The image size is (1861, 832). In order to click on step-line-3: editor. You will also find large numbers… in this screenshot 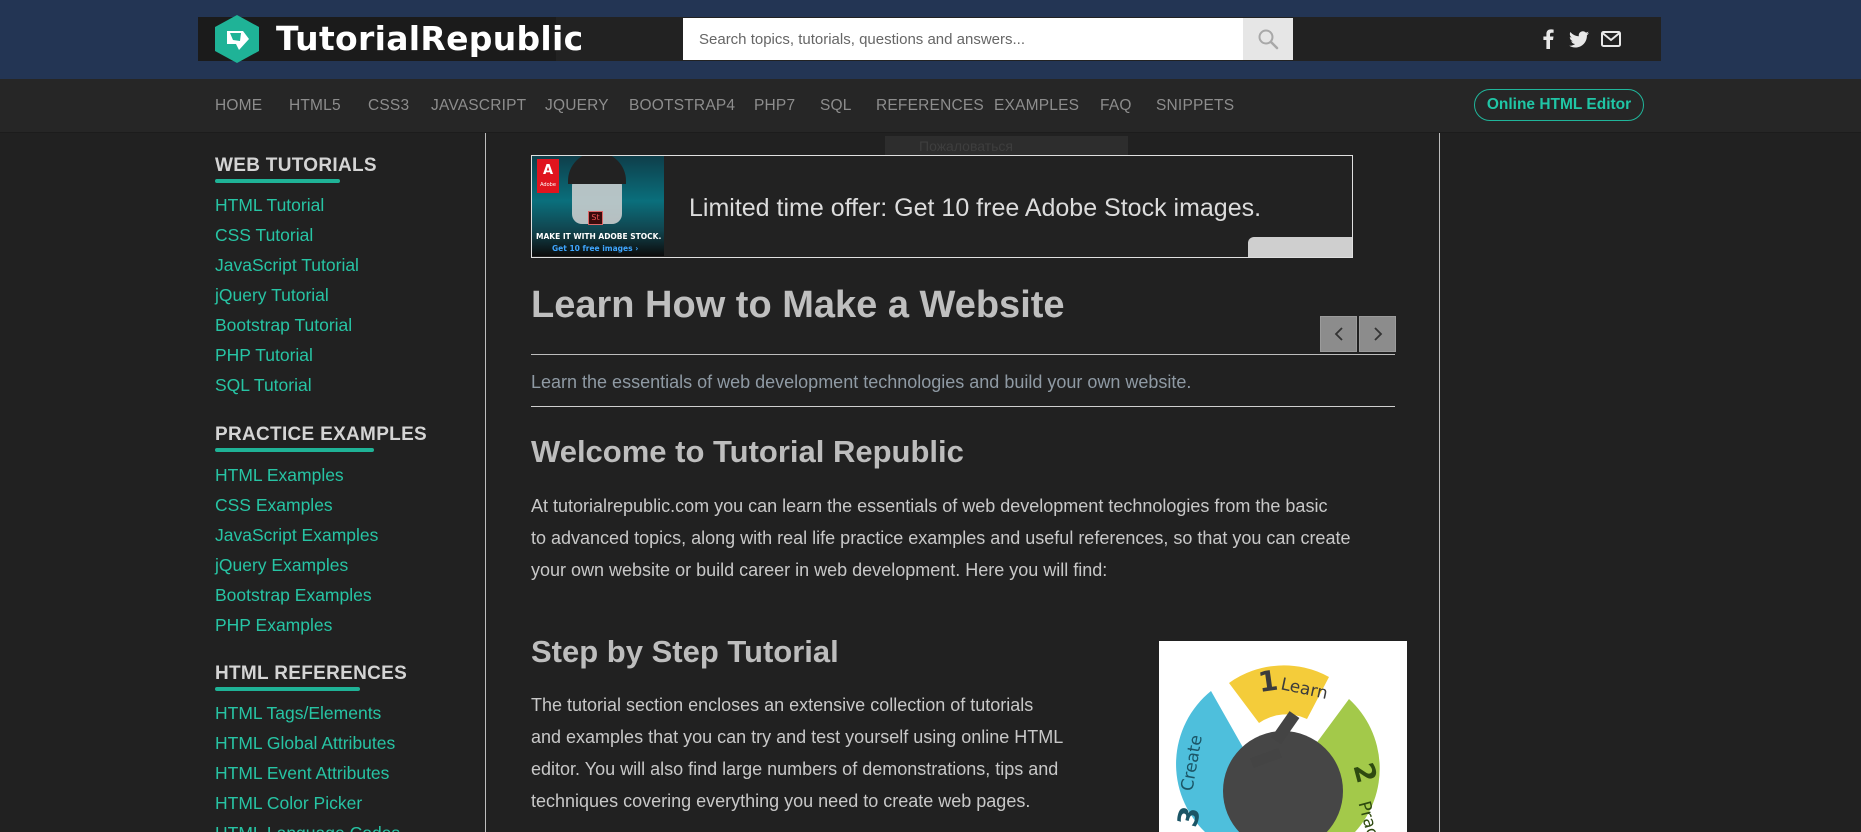, I will do `click(795, 769)`.